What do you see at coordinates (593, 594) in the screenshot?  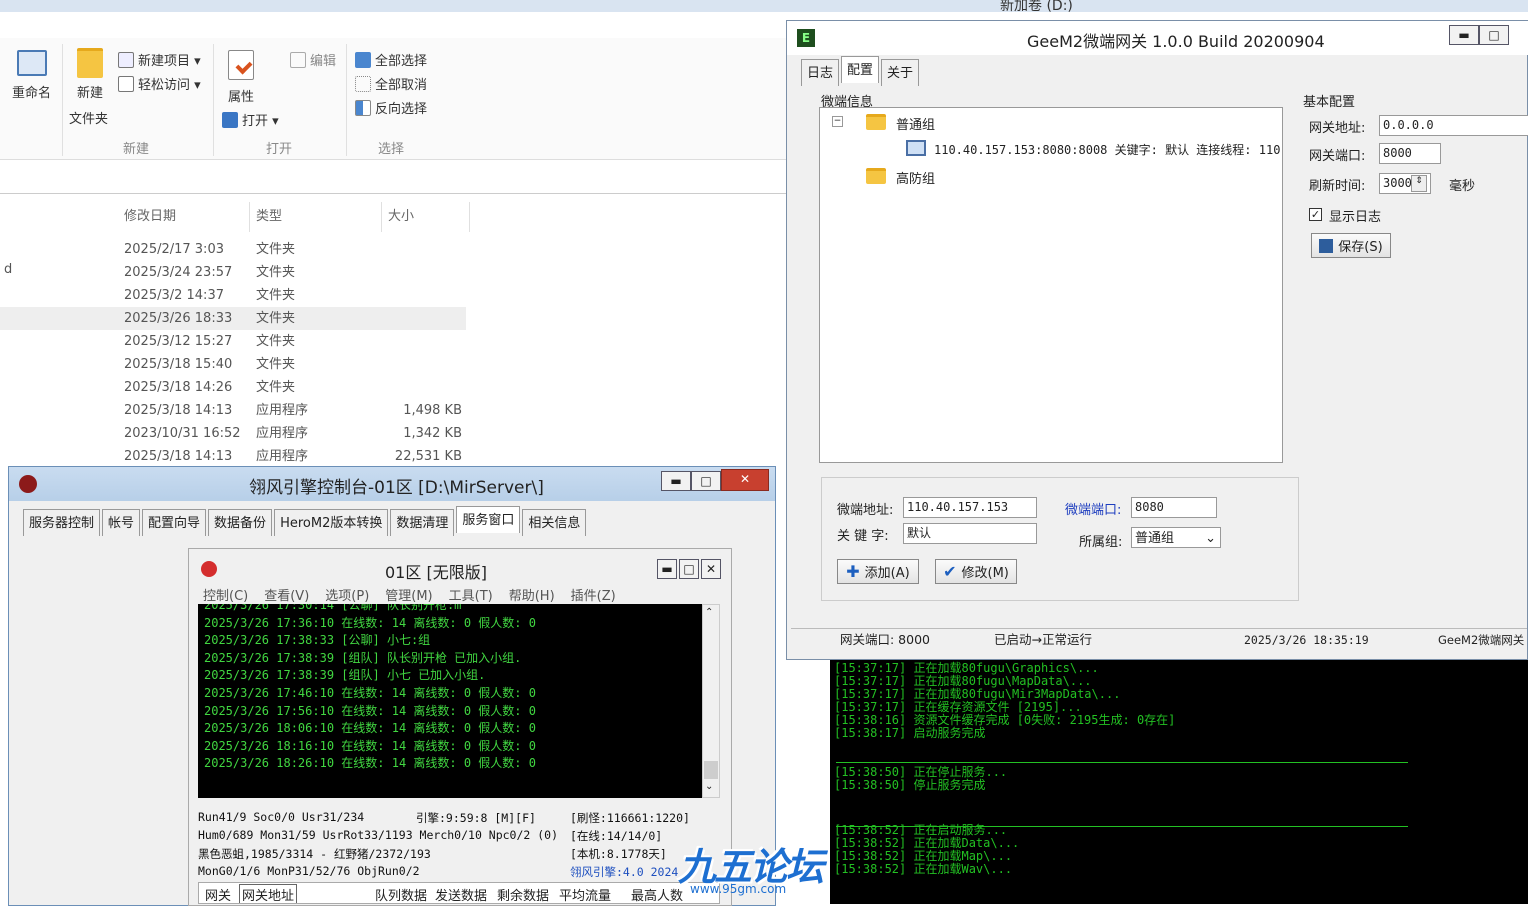 I see `menu-item: 插件(Z)` at bounding box center [593, 594].